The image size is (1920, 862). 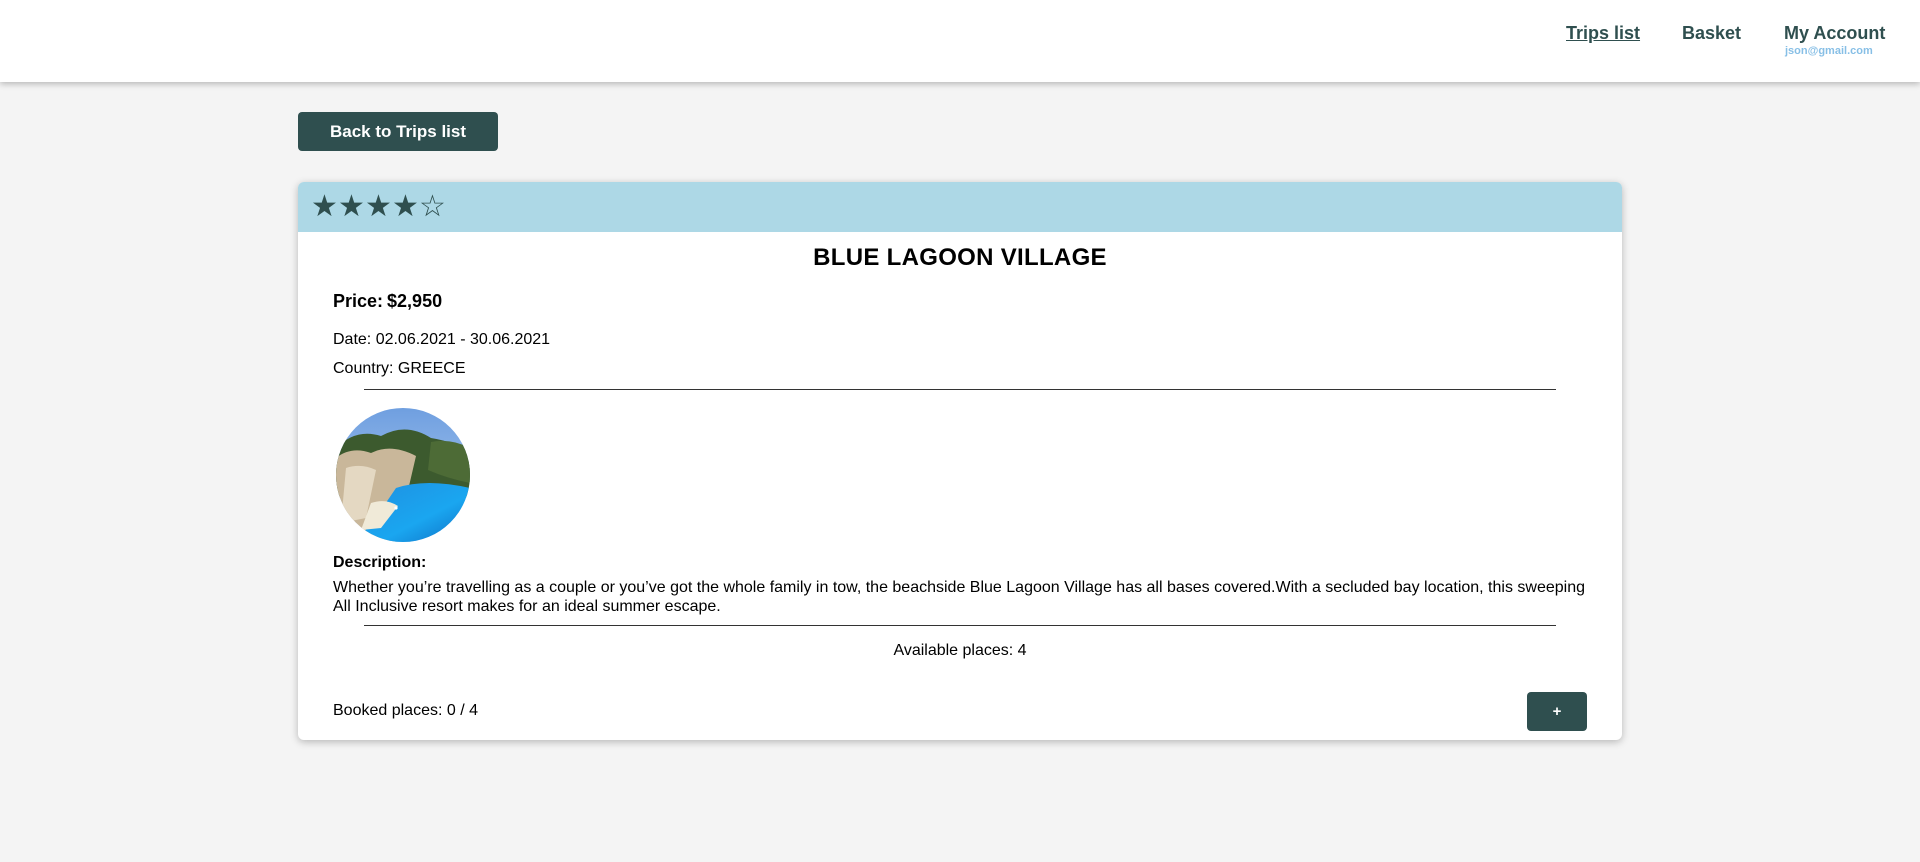 I want to click on price: Price: $2,950, so click(x=387, y=301).